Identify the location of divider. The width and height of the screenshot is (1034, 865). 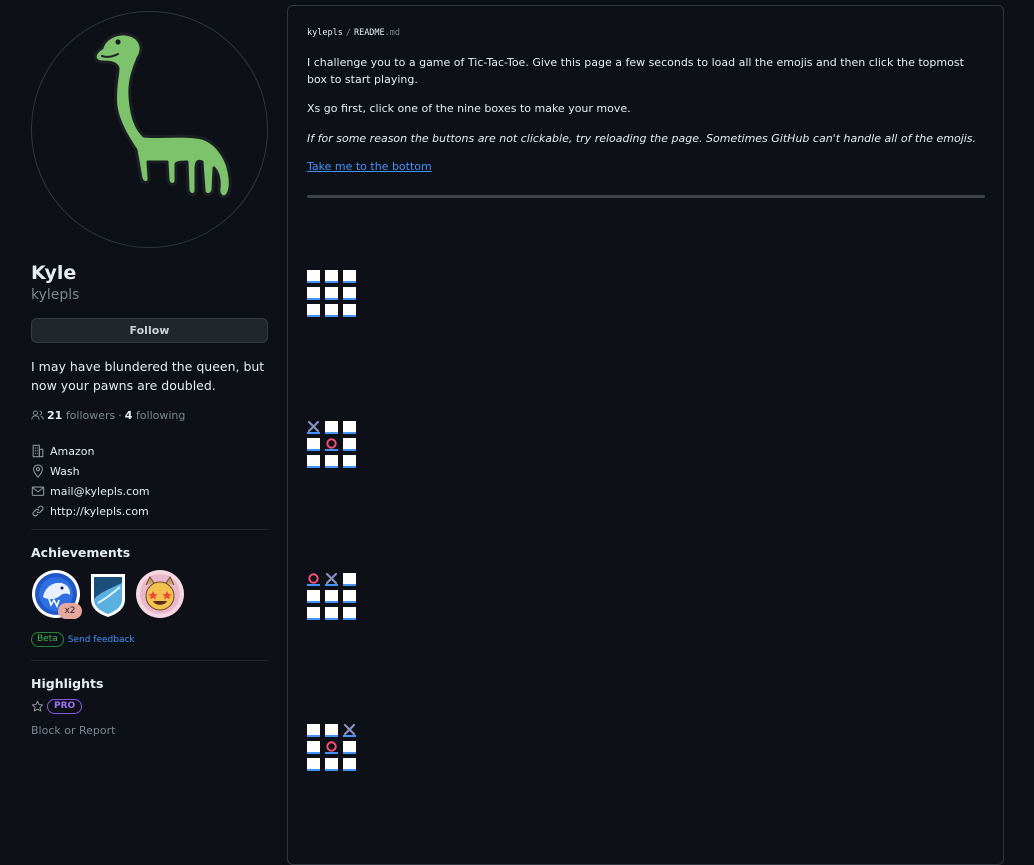
(149, 660).